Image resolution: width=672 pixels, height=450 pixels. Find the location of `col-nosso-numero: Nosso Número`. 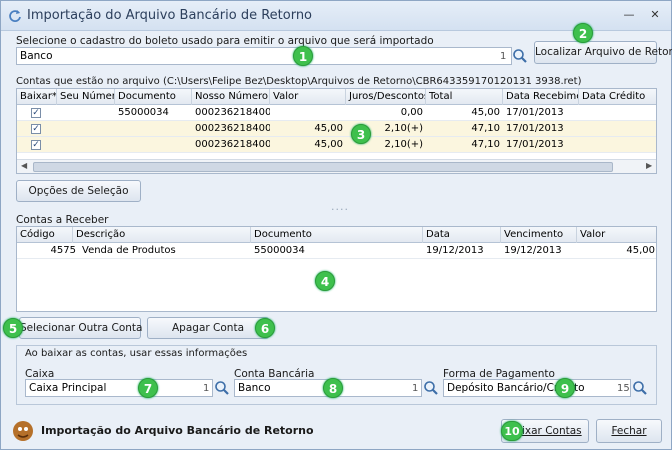

col-nosso-numero: Nosso Número is located at coordinates (231, 97).